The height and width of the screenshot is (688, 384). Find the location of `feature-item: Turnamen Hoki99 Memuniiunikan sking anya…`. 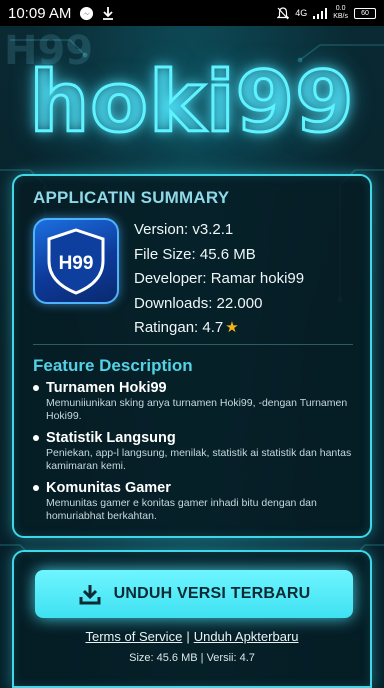

feature-item: Turnamen Hoki99 Memuniiunikan sking anya… is located at coordinates (198, 401).